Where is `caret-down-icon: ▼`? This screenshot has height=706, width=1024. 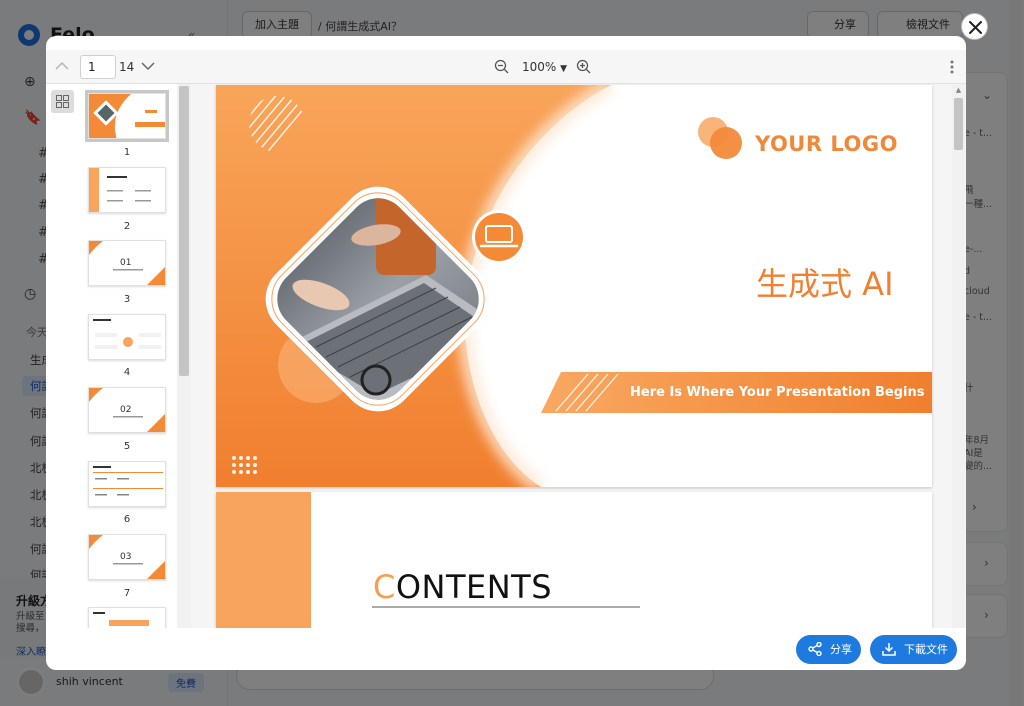 caret-down-icon: ▼ is located at coordinates (564, 69).